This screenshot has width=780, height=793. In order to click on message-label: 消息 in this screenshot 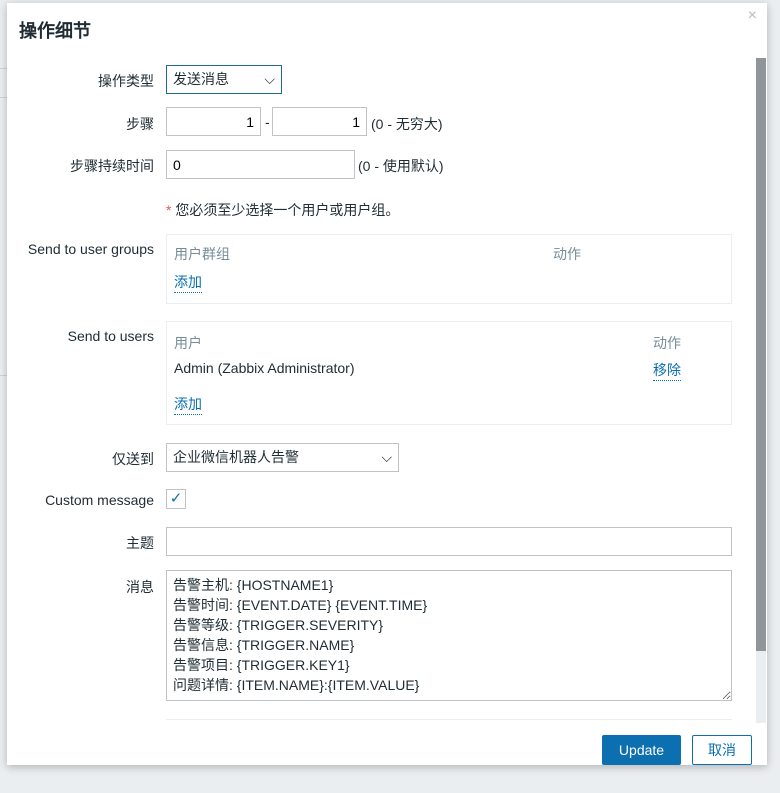, I will do `click(140, 587)`.